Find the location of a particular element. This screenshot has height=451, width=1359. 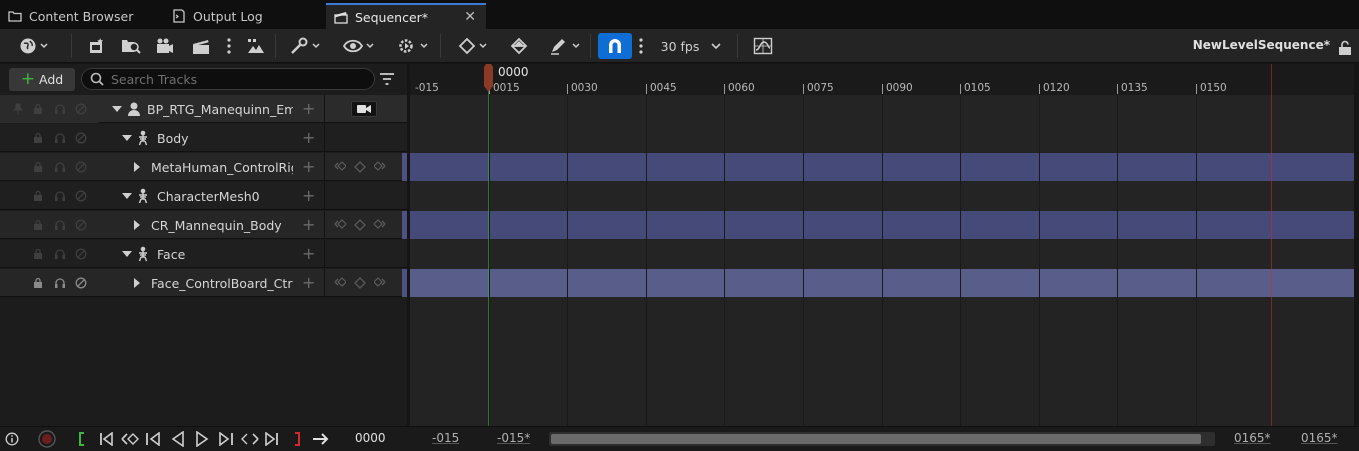

set-end-button is located at coordinates (298, 439).